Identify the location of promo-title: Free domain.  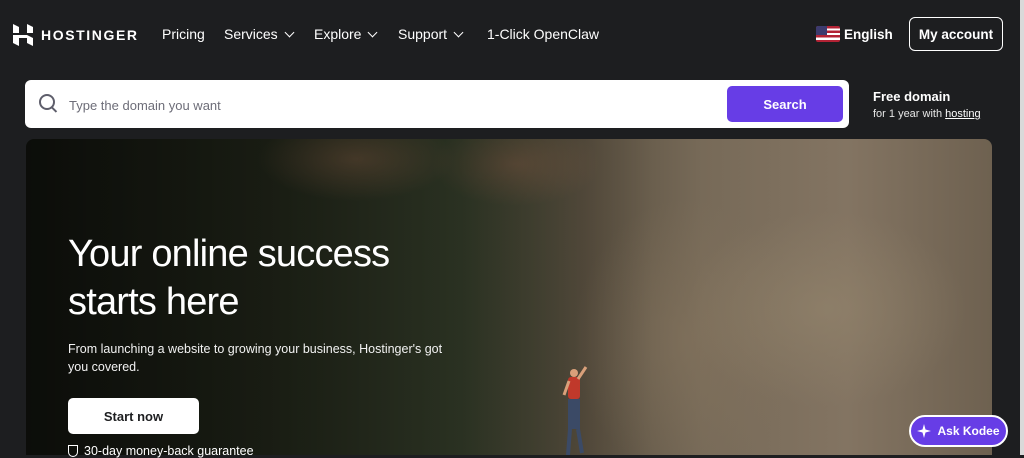
(912, 96).